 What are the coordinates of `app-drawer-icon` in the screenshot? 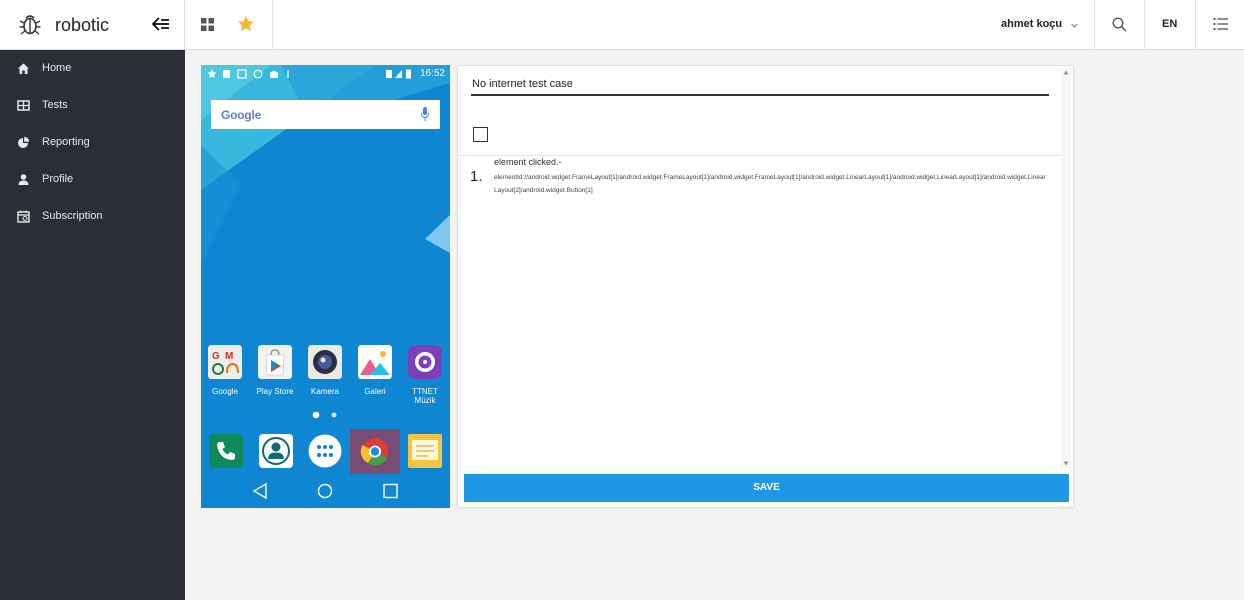 It's located at (325, 451).